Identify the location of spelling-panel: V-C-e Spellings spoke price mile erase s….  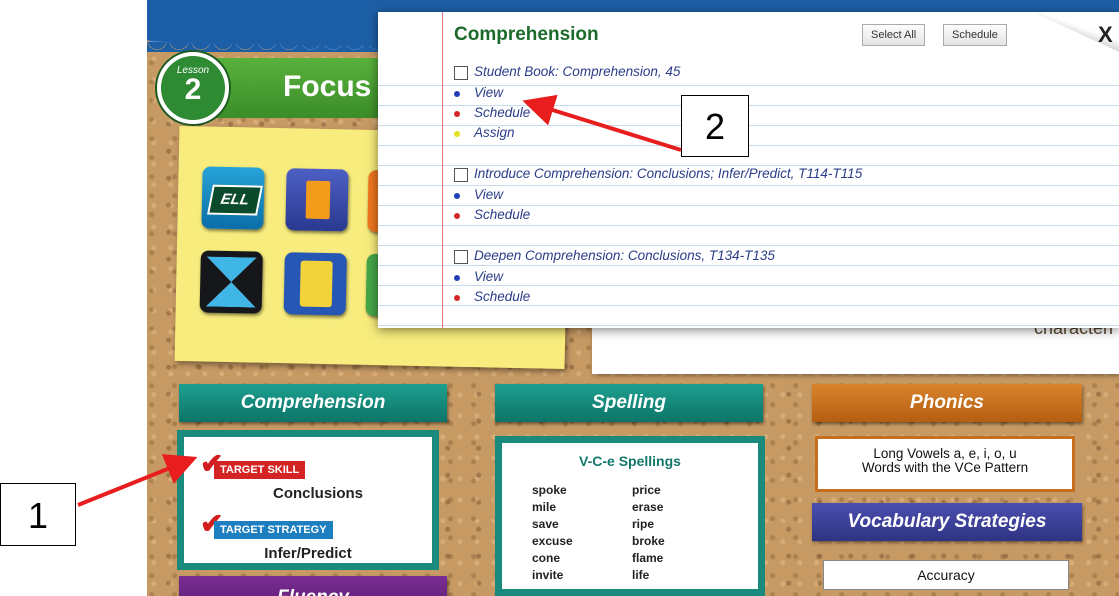
(630, 516).